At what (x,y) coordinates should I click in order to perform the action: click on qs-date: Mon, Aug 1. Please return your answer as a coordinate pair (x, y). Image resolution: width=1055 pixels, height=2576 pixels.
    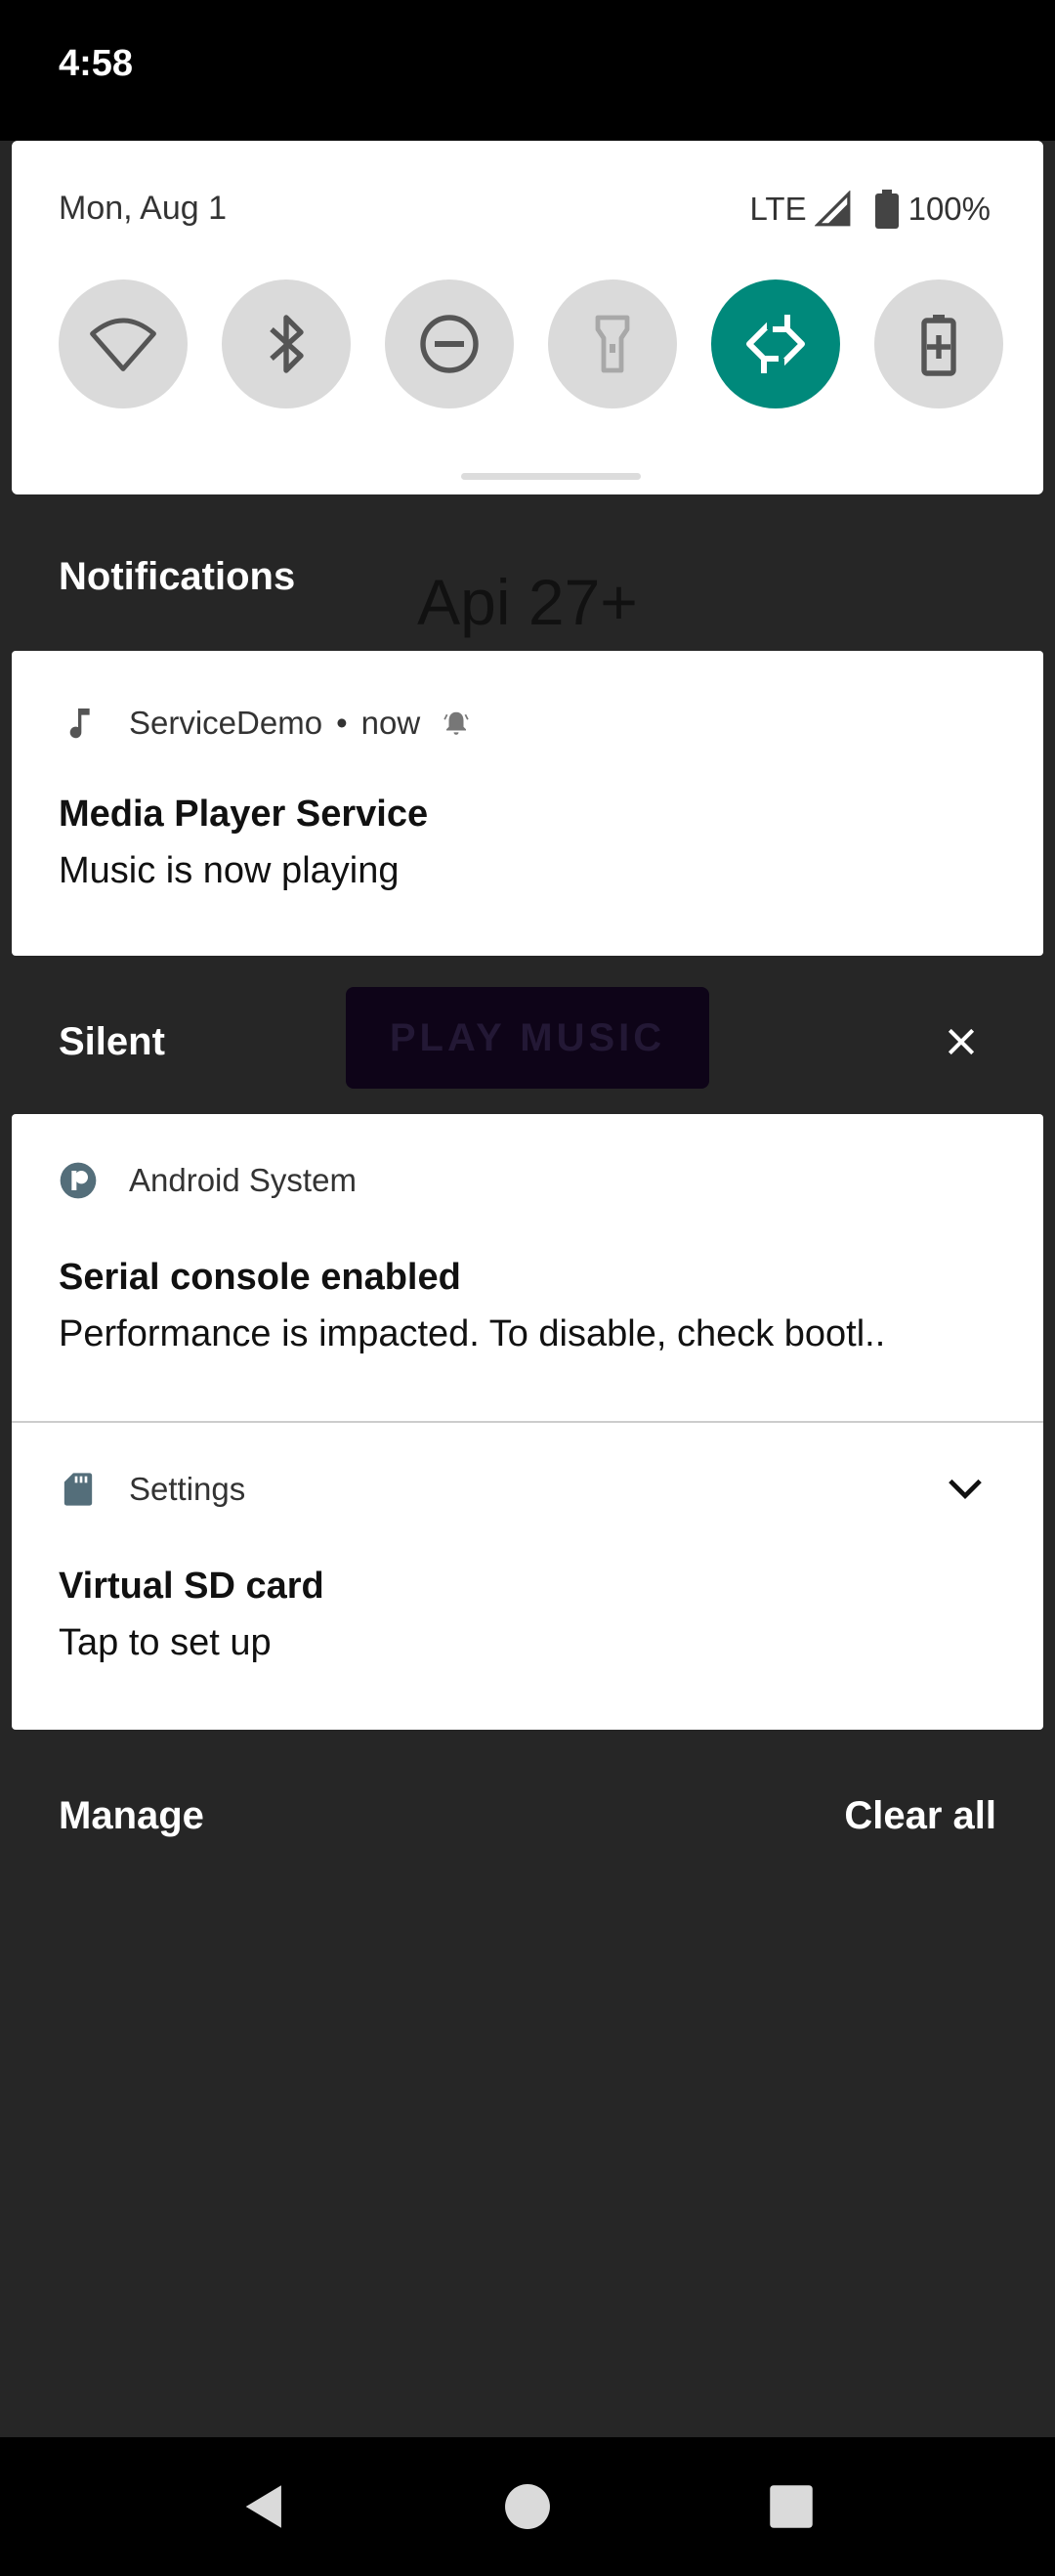
    Looking at the image, I should click on (143, 209).